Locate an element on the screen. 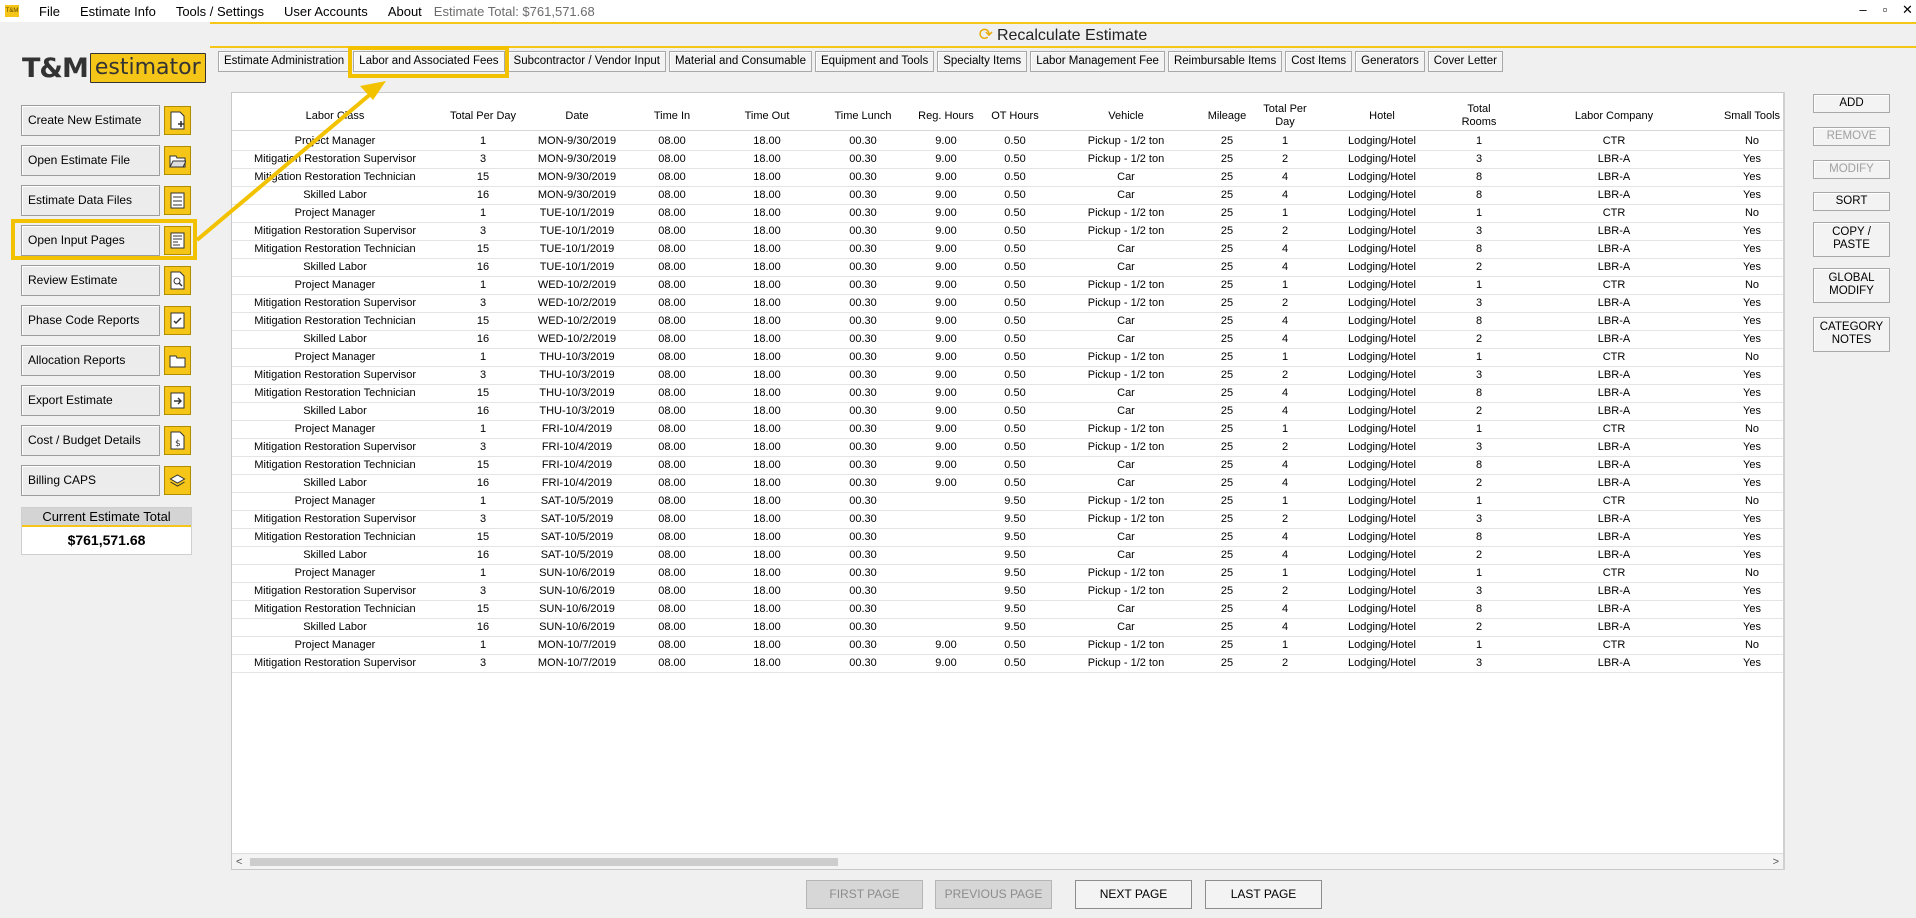 This screenshot has width=1916, height=918. tab-generators: Generators is located at coordinates (1390, 61).